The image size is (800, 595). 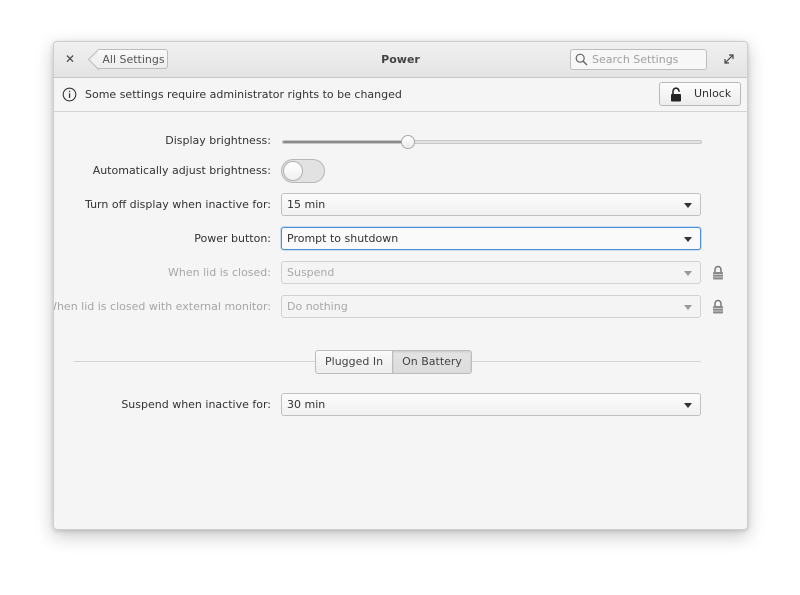 I want to click on auto-brightness-label: Automatically adjust brightness:, so click(x=181, y=170).